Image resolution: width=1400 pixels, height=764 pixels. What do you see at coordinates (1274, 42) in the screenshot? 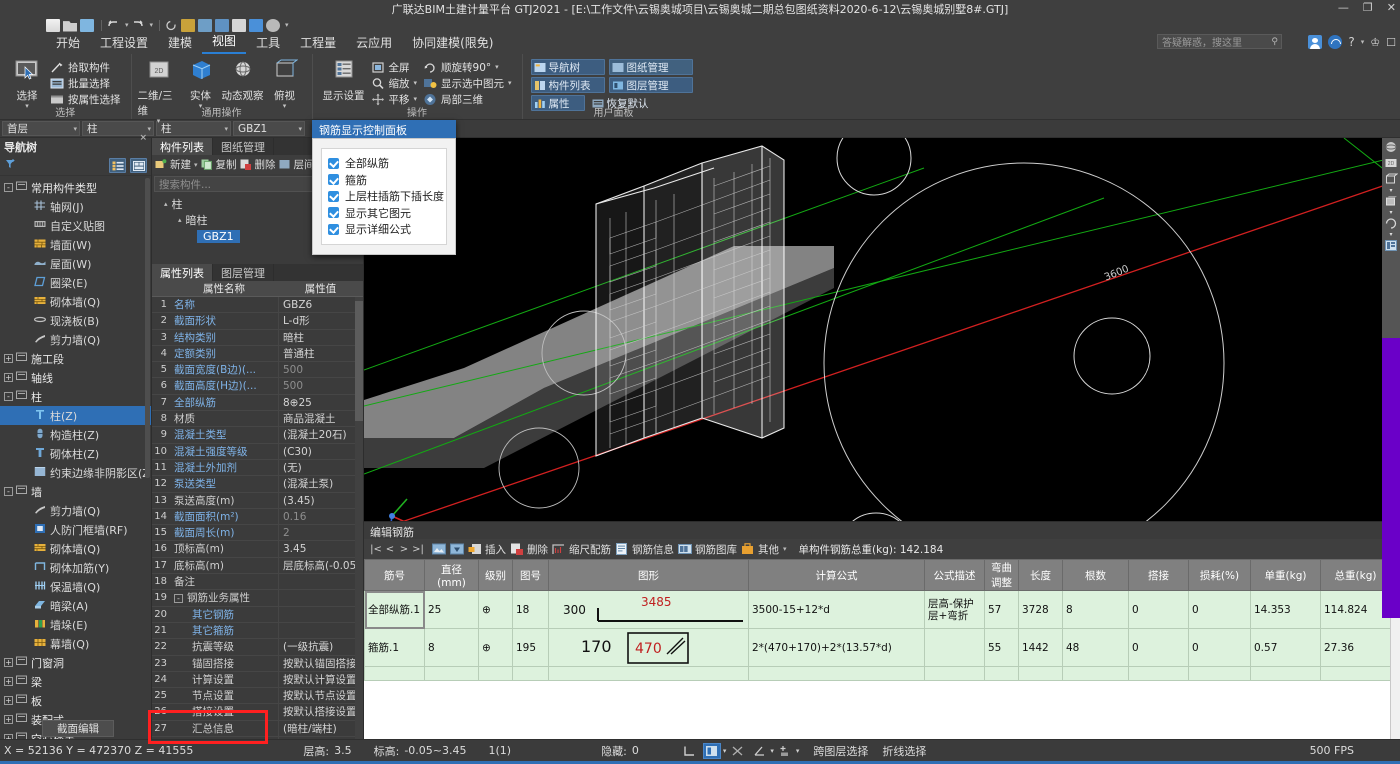
I see `search-icon: ⚲` at bounding box center [1274, 42].